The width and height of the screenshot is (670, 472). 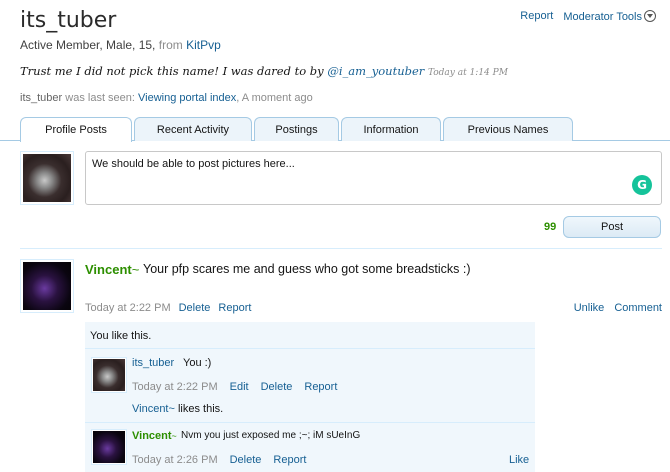 I want to click on post-button: Post, so click(x=612, y=227).